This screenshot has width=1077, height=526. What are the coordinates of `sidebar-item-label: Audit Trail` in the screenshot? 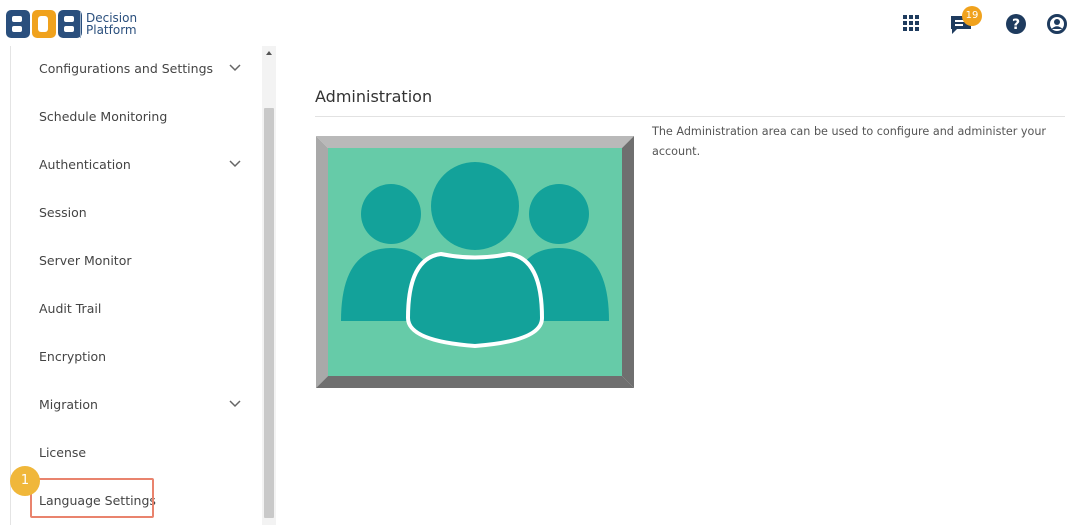 It's located at (70, 308).